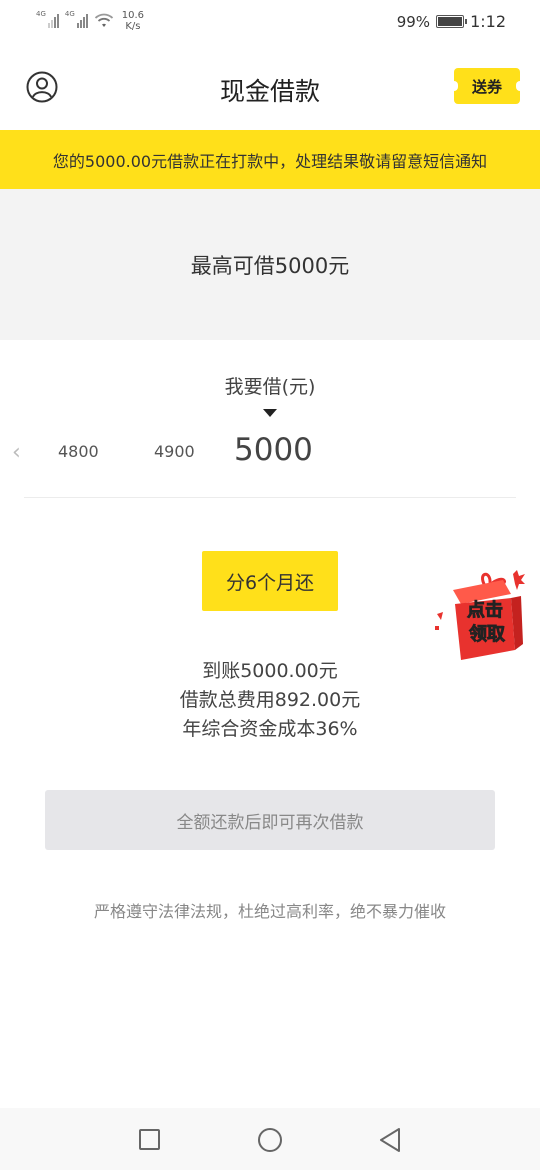  What do you see at coordinates (270, 820) in the screenshot?
I see `borrow-again-button: 全额还款后即可再次借款` at bounding box center [270, 820].